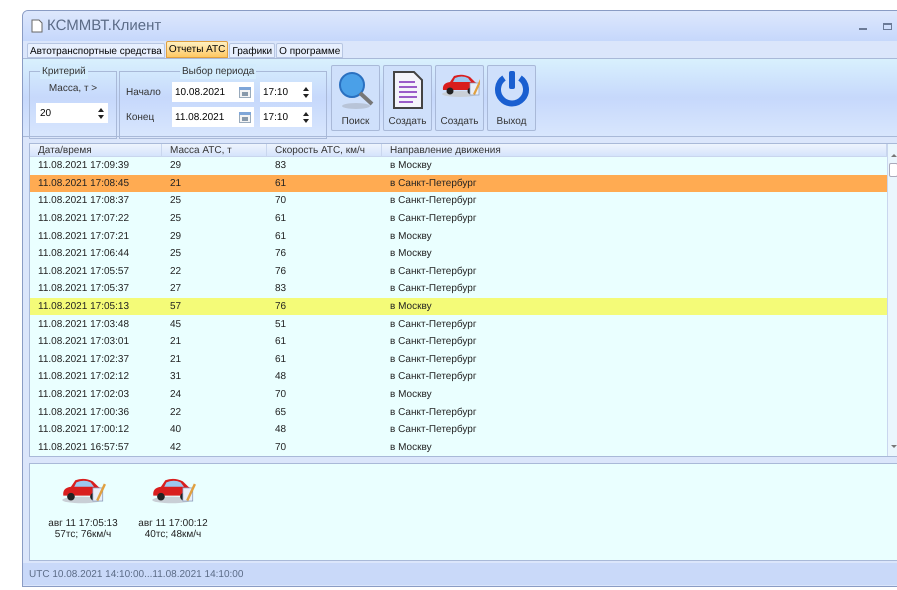  Describe the element at coordinates (141, 117) in the screenshot. I see `field-label: Конец` at that location.